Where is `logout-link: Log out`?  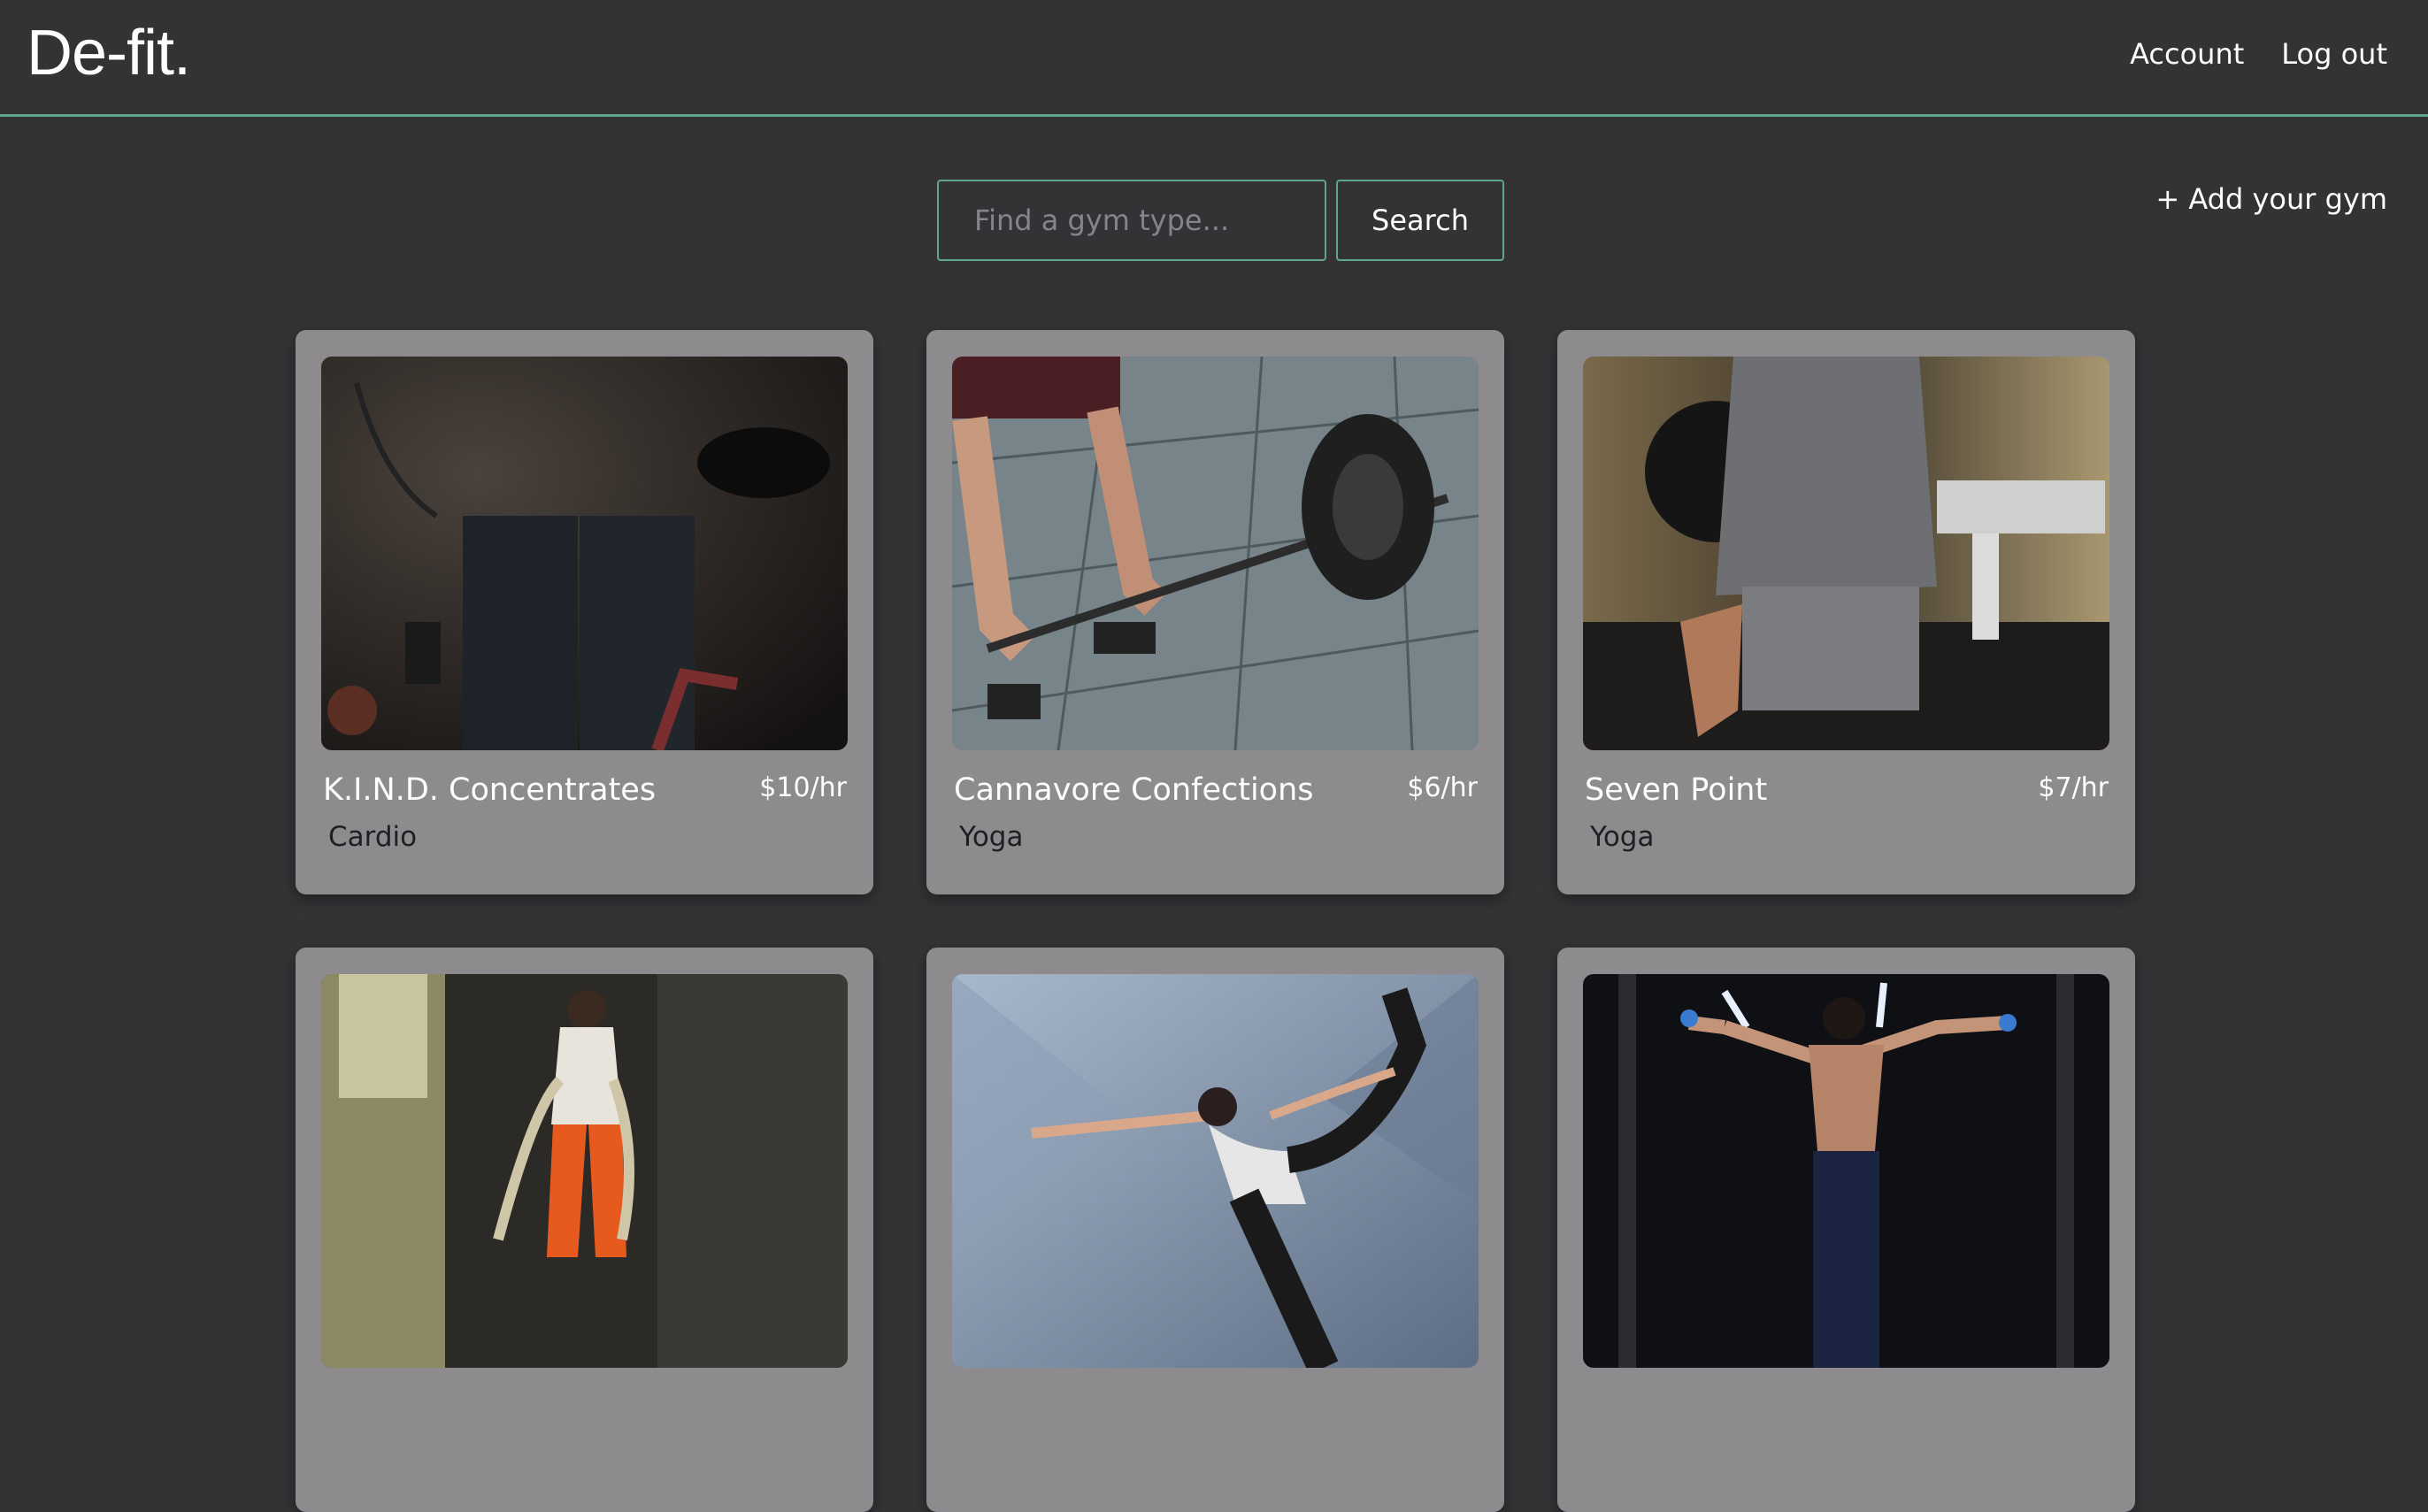
logout-link: Log out is located at coordinates (2334, 54).